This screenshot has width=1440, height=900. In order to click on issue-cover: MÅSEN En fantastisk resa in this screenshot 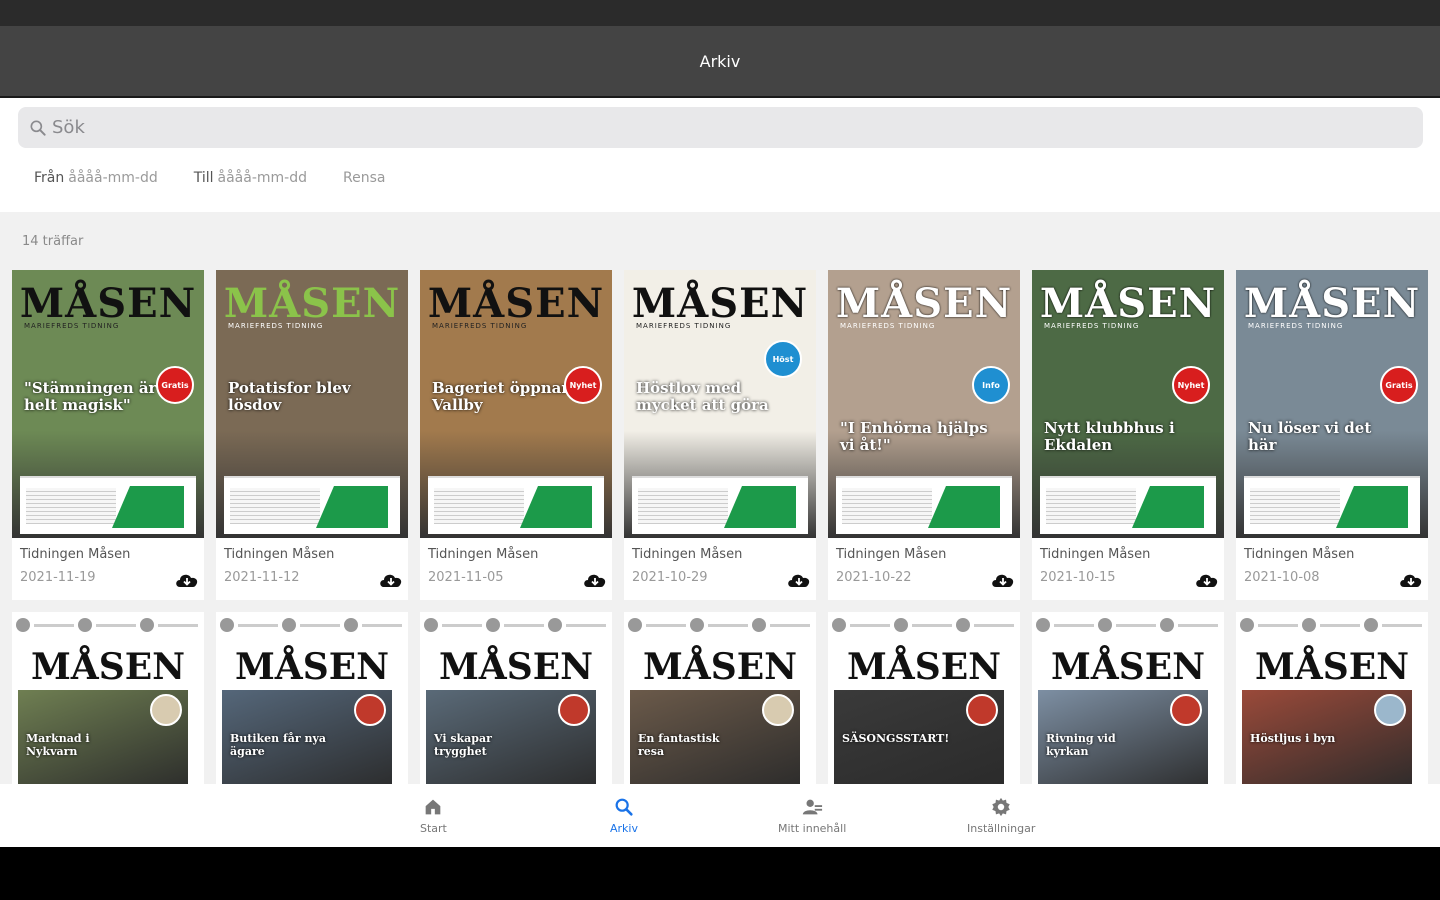, I will do `click(720, 698)`.